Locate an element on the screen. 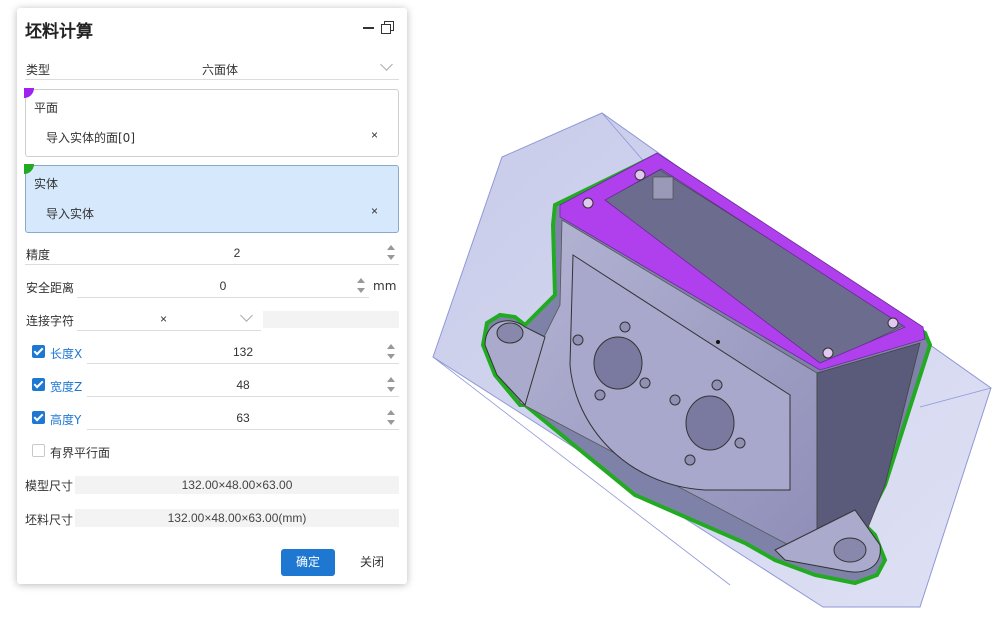 This screenshot has height=641, width=1004. type-select-value: 六面体 is located at coordinates (220, 70).